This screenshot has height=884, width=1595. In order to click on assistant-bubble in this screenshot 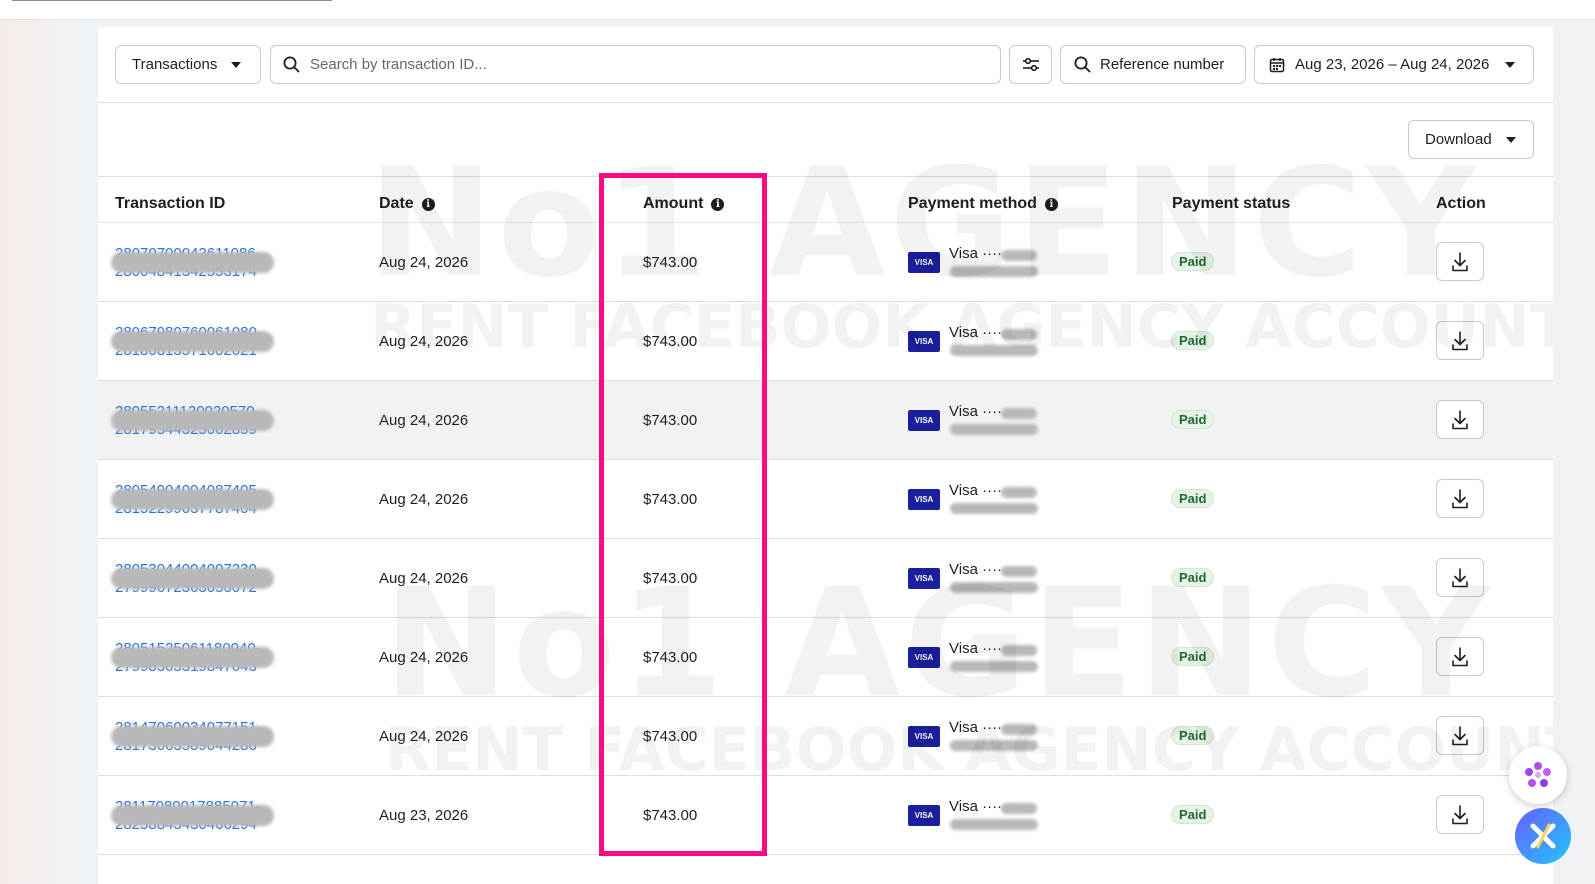, I will do `click(1538, 775)`.